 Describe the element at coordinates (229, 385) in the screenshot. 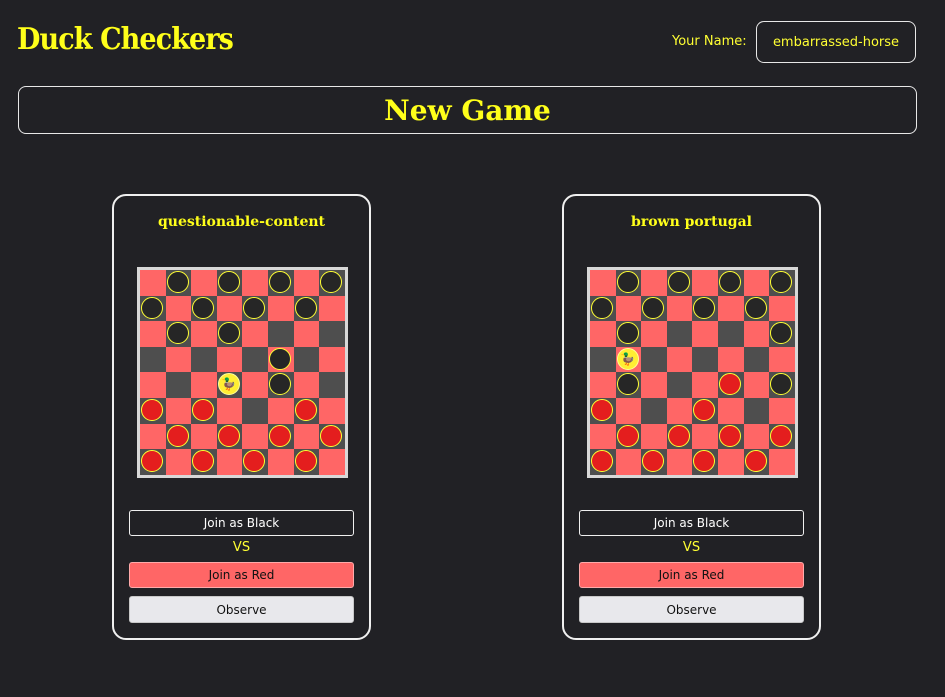

I see `board-square: 🦆` at that location.